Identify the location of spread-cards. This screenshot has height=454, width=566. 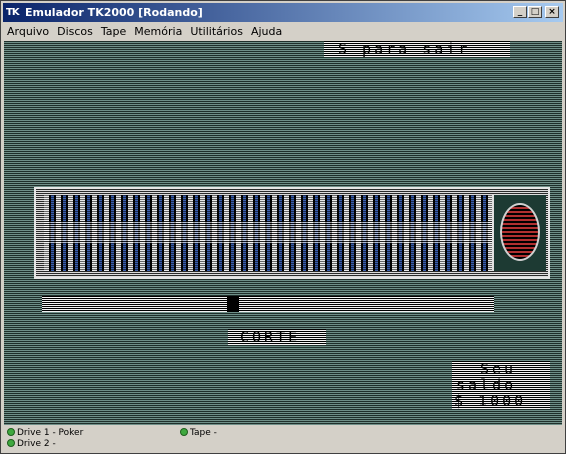
(268, 233).